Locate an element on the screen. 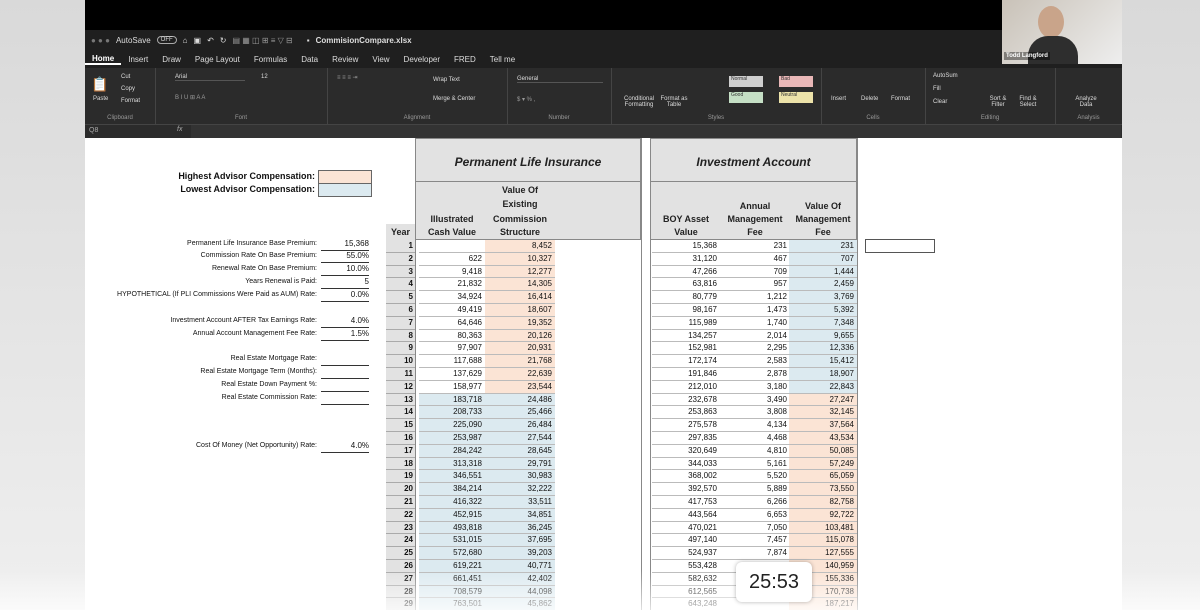 This screenshot has height=610, width=1200. cash-value-cell: 158,977 is located at coordinates (452, 387).